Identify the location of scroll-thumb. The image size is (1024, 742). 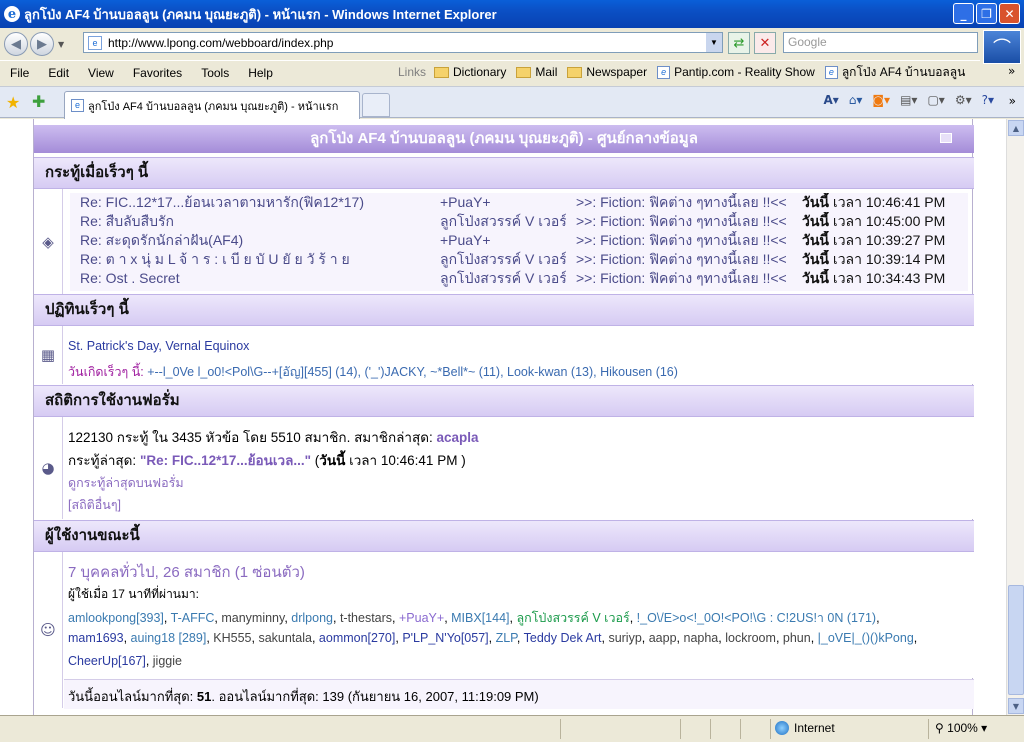
(1016, 640).